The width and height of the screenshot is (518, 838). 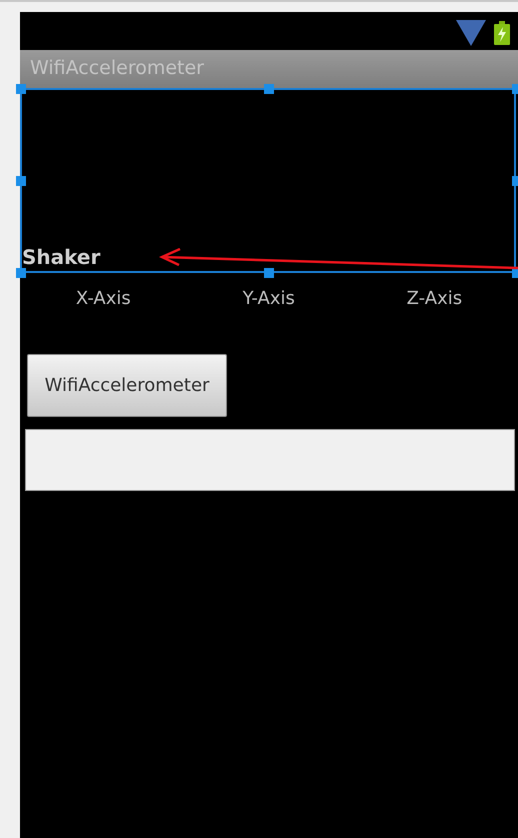 I want to click on axis-label: X-Axis, so click(x=103, y=298).